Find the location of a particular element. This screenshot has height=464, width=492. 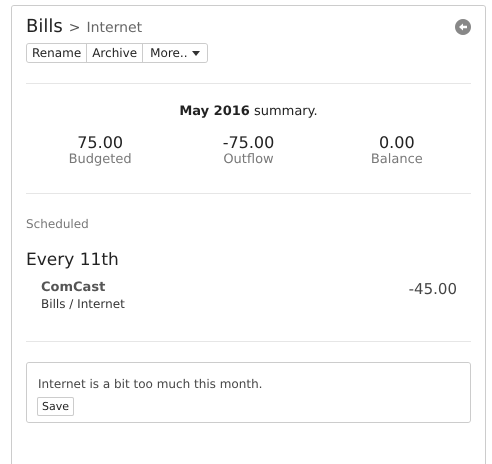

note-text: Internet is a bit too much this month. is located at coordinates (149, 384).